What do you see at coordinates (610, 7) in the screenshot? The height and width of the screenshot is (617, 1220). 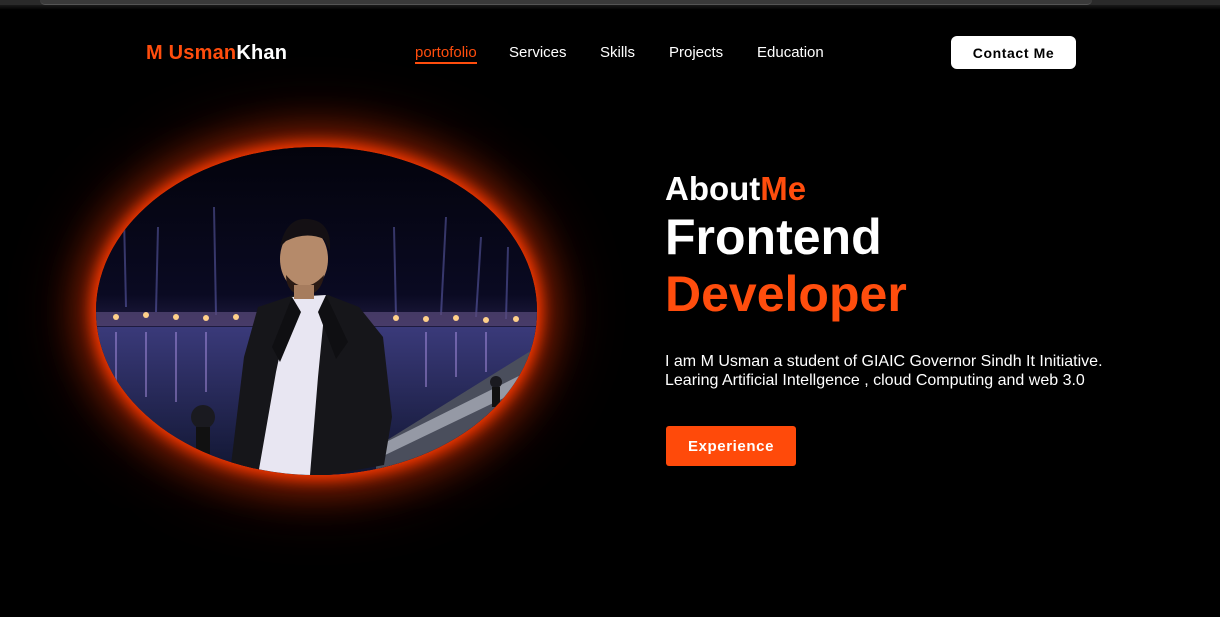 I see `top-fade` at bounding box center [610, 7].